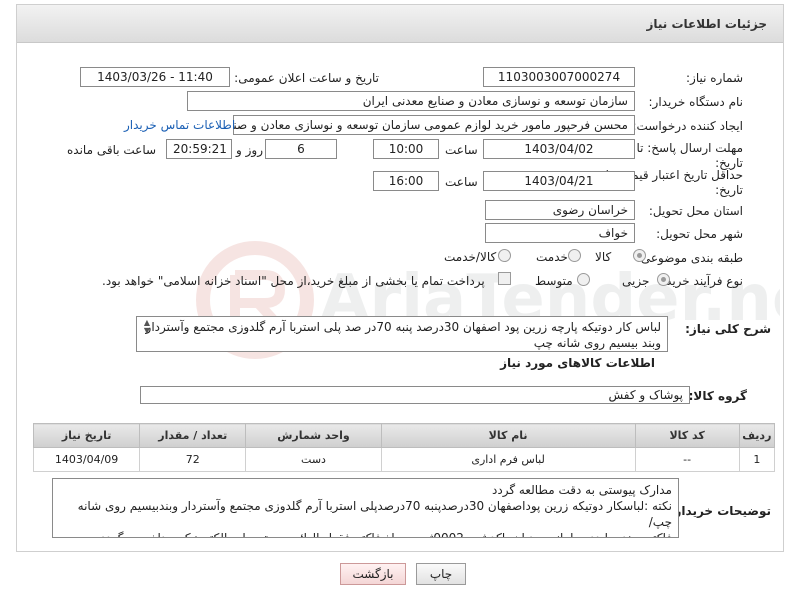 Image resolution: width=789 pixels, height=598 pixels. Describe the element at coordinates (552, 257) in the screenshot. I see `category-option-service: خدمت` at that location.